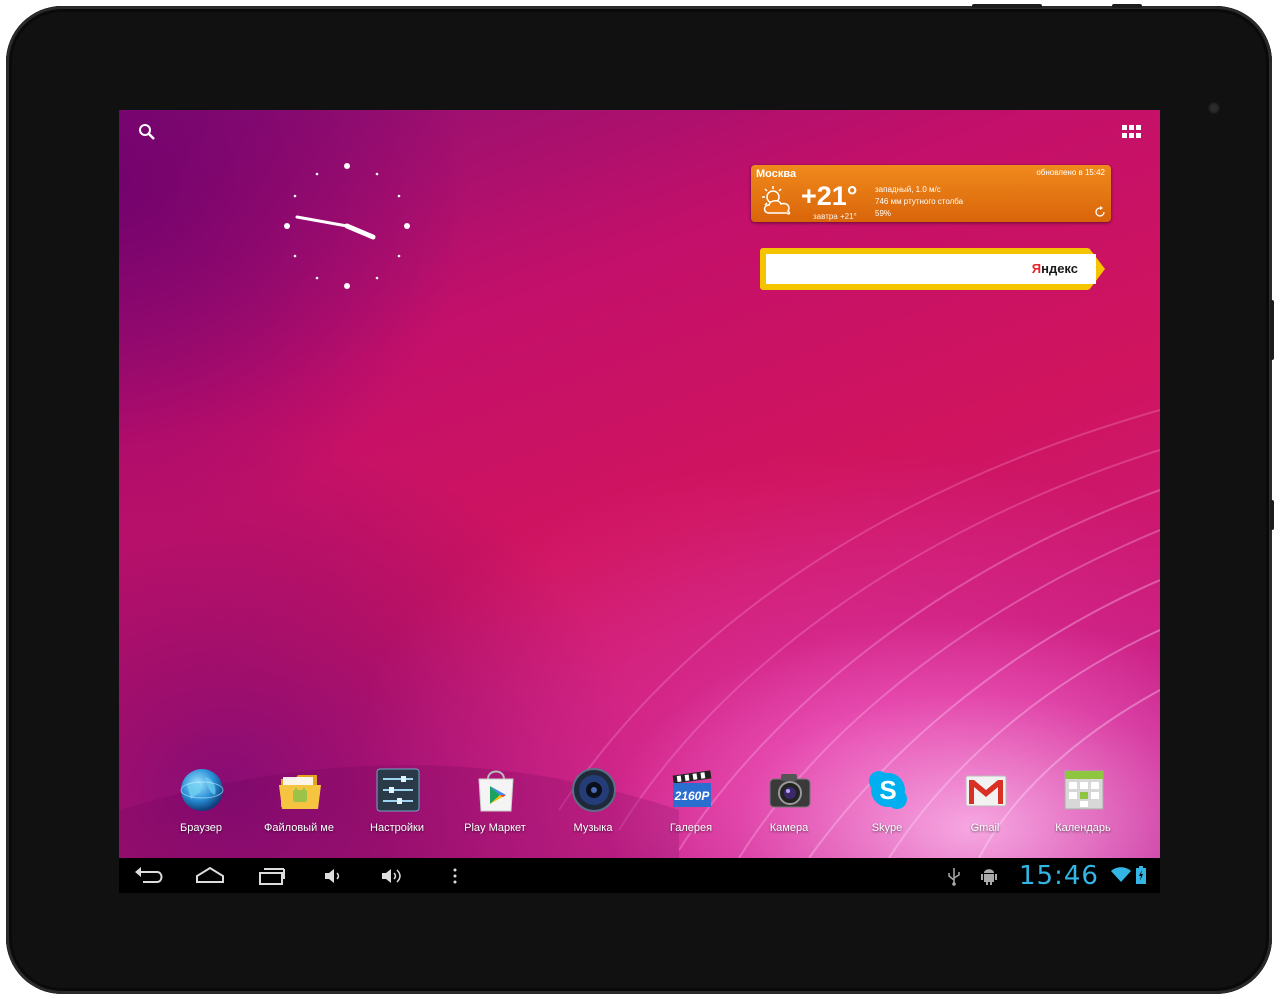  What do you see at coordinates (908, 189) in the screenshot?
I see `weather-wind: западный, 1.0 м/с` at bounding box center [908, 189].